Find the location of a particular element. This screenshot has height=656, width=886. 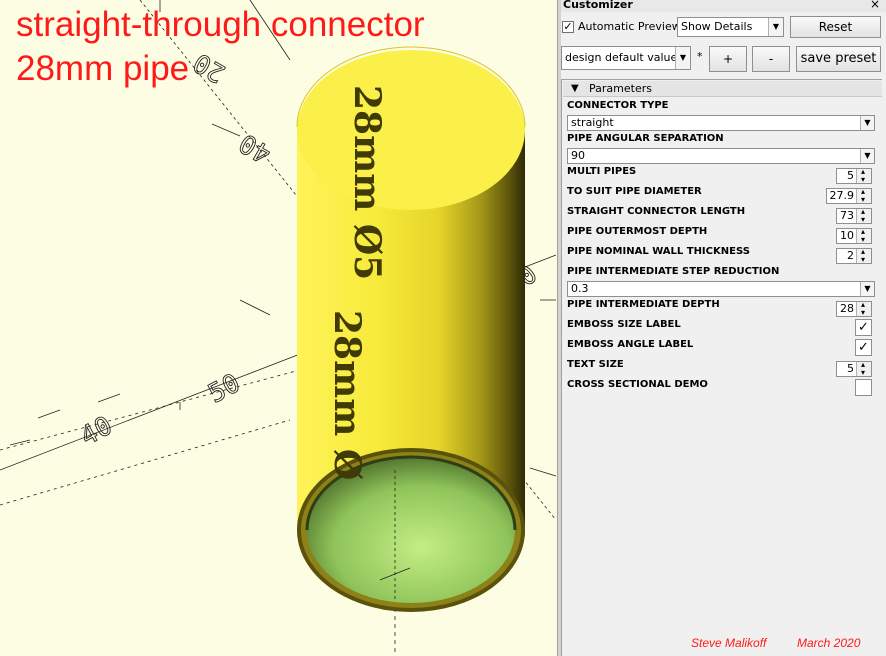

axis-label-1: 40 is located at coordinates (255, 148).